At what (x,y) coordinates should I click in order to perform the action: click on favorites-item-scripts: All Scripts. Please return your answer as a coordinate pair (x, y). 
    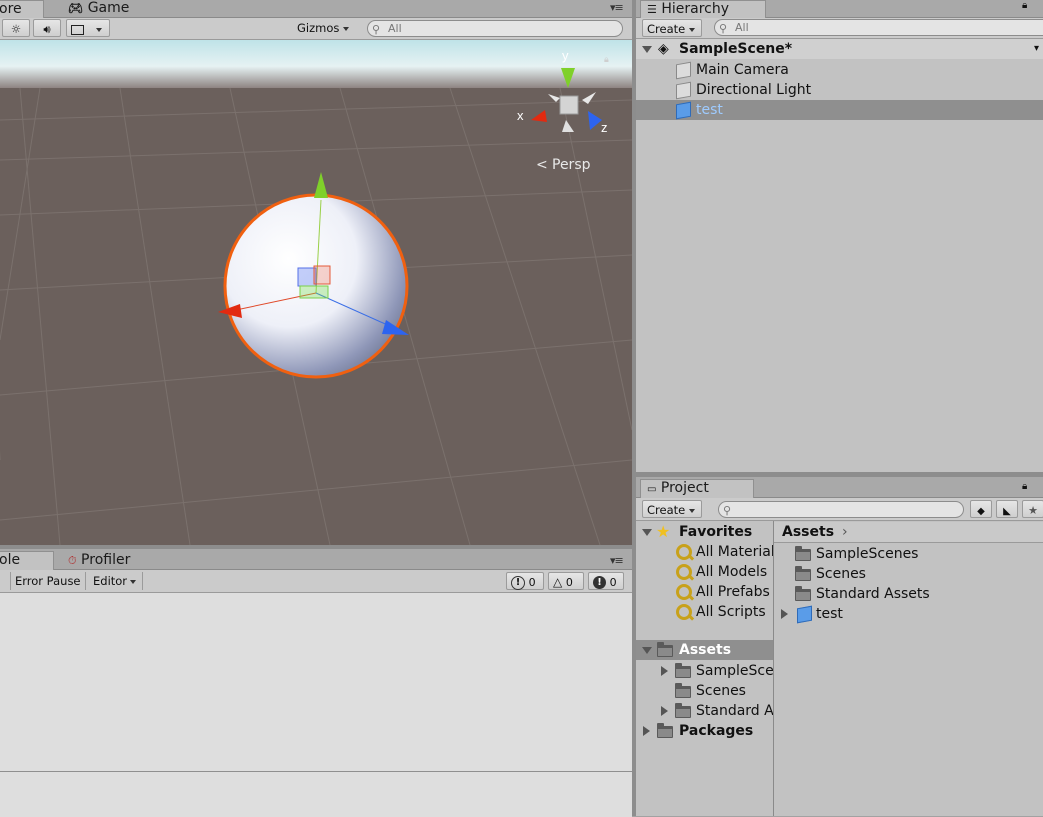
    Looking at the image, I should click on (704, 612).